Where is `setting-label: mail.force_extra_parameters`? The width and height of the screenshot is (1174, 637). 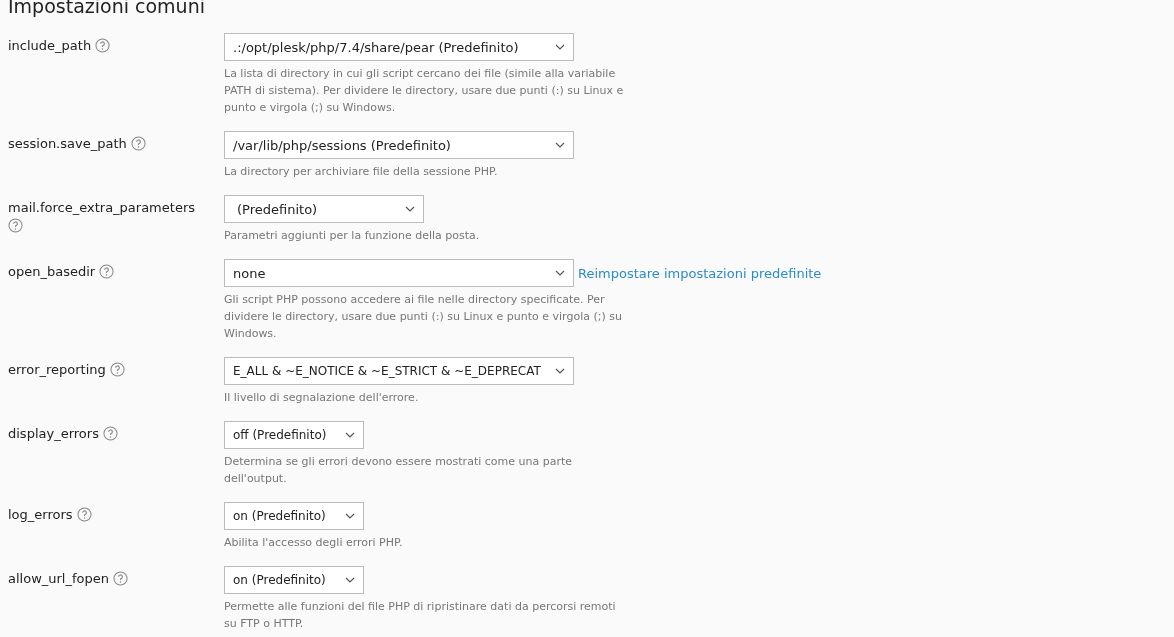 setting-label: mail.force_extra_parameters is located at coordinates (101, 207).